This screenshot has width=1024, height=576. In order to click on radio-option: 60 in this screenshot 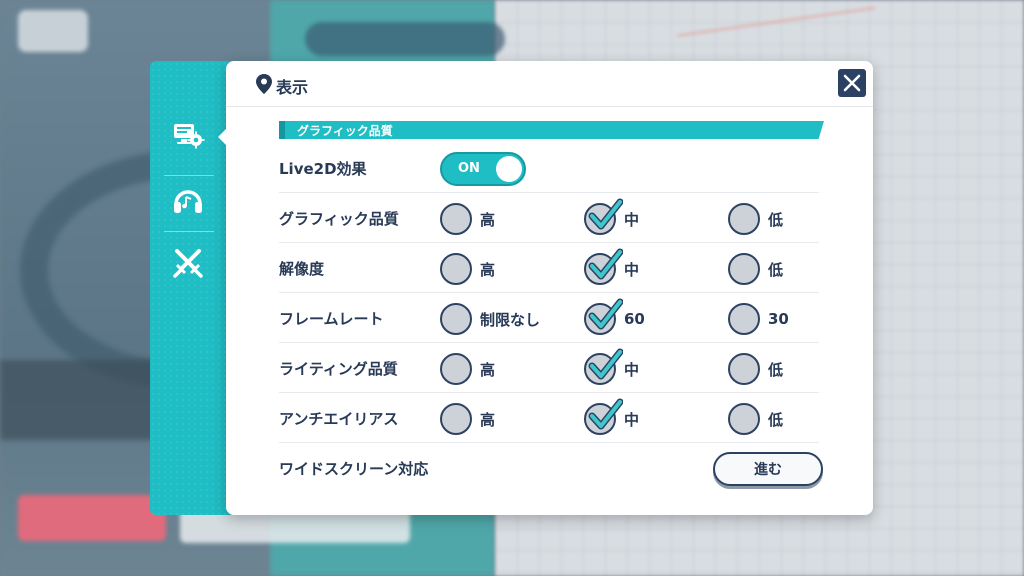, I will do `click(614, 317)`.